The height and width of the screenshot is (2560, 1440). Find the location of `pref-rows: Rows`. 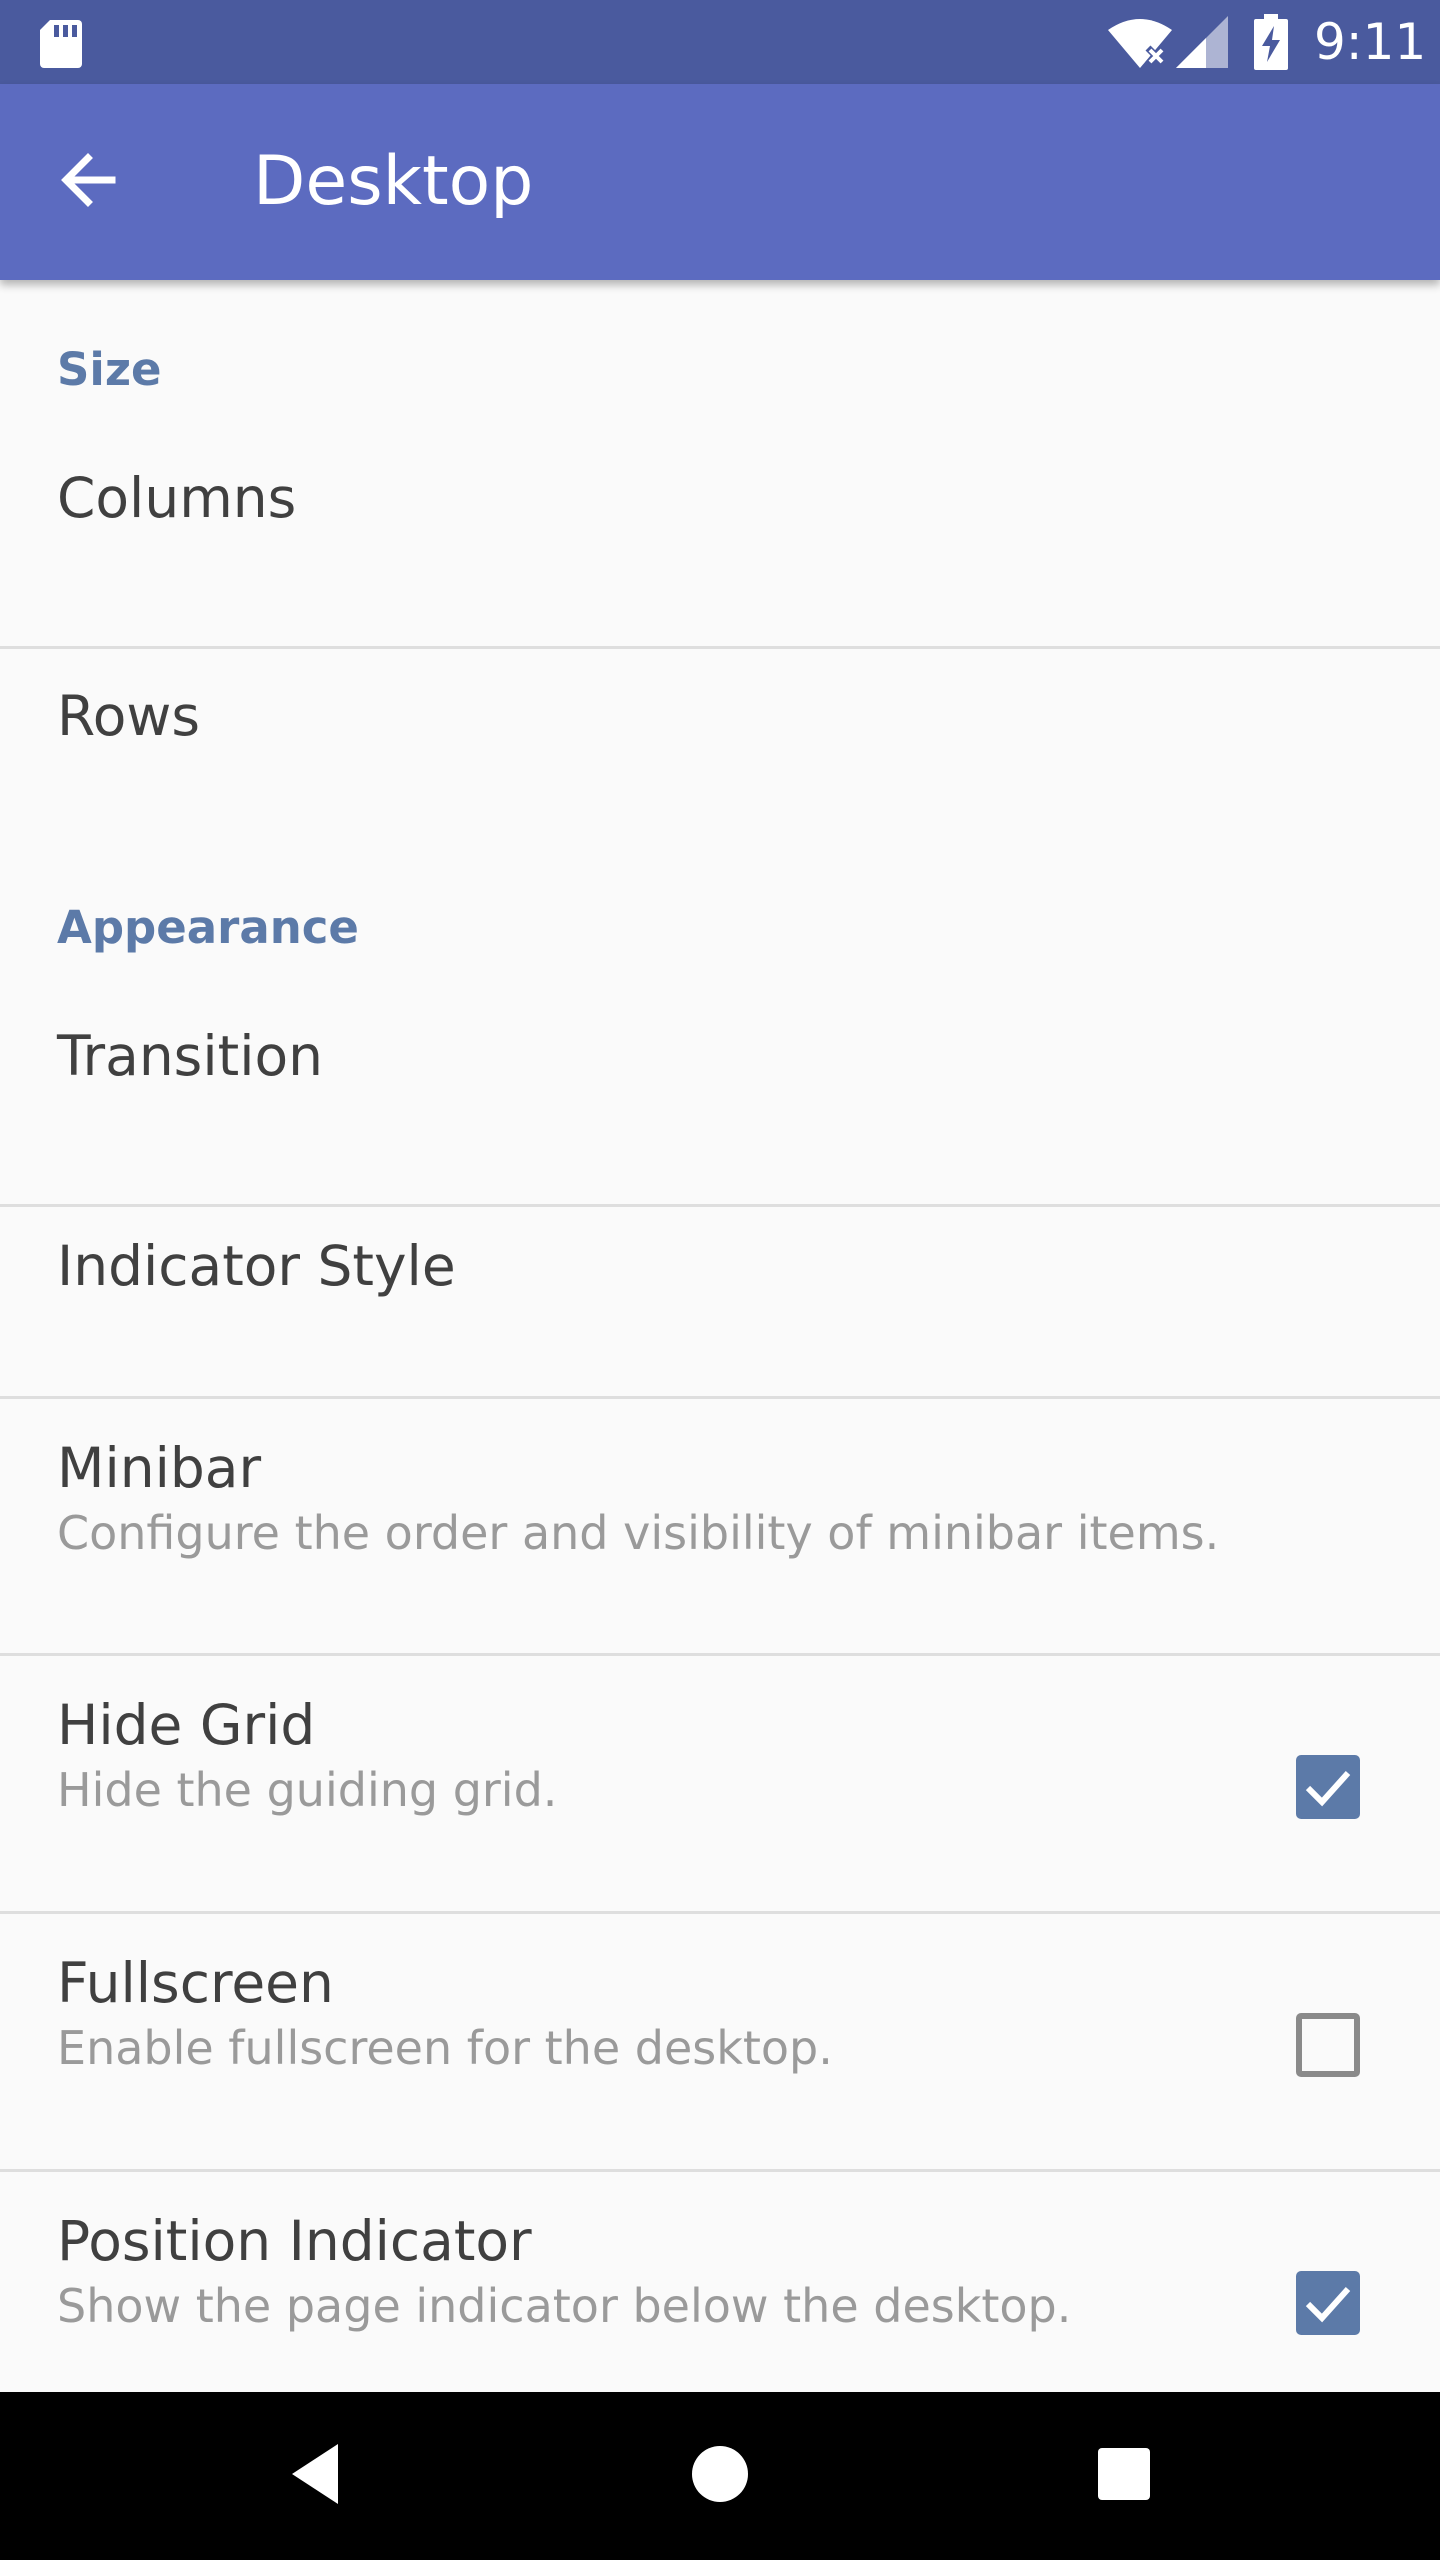

pref-rows: Rows is located at coordinates (720, 744).